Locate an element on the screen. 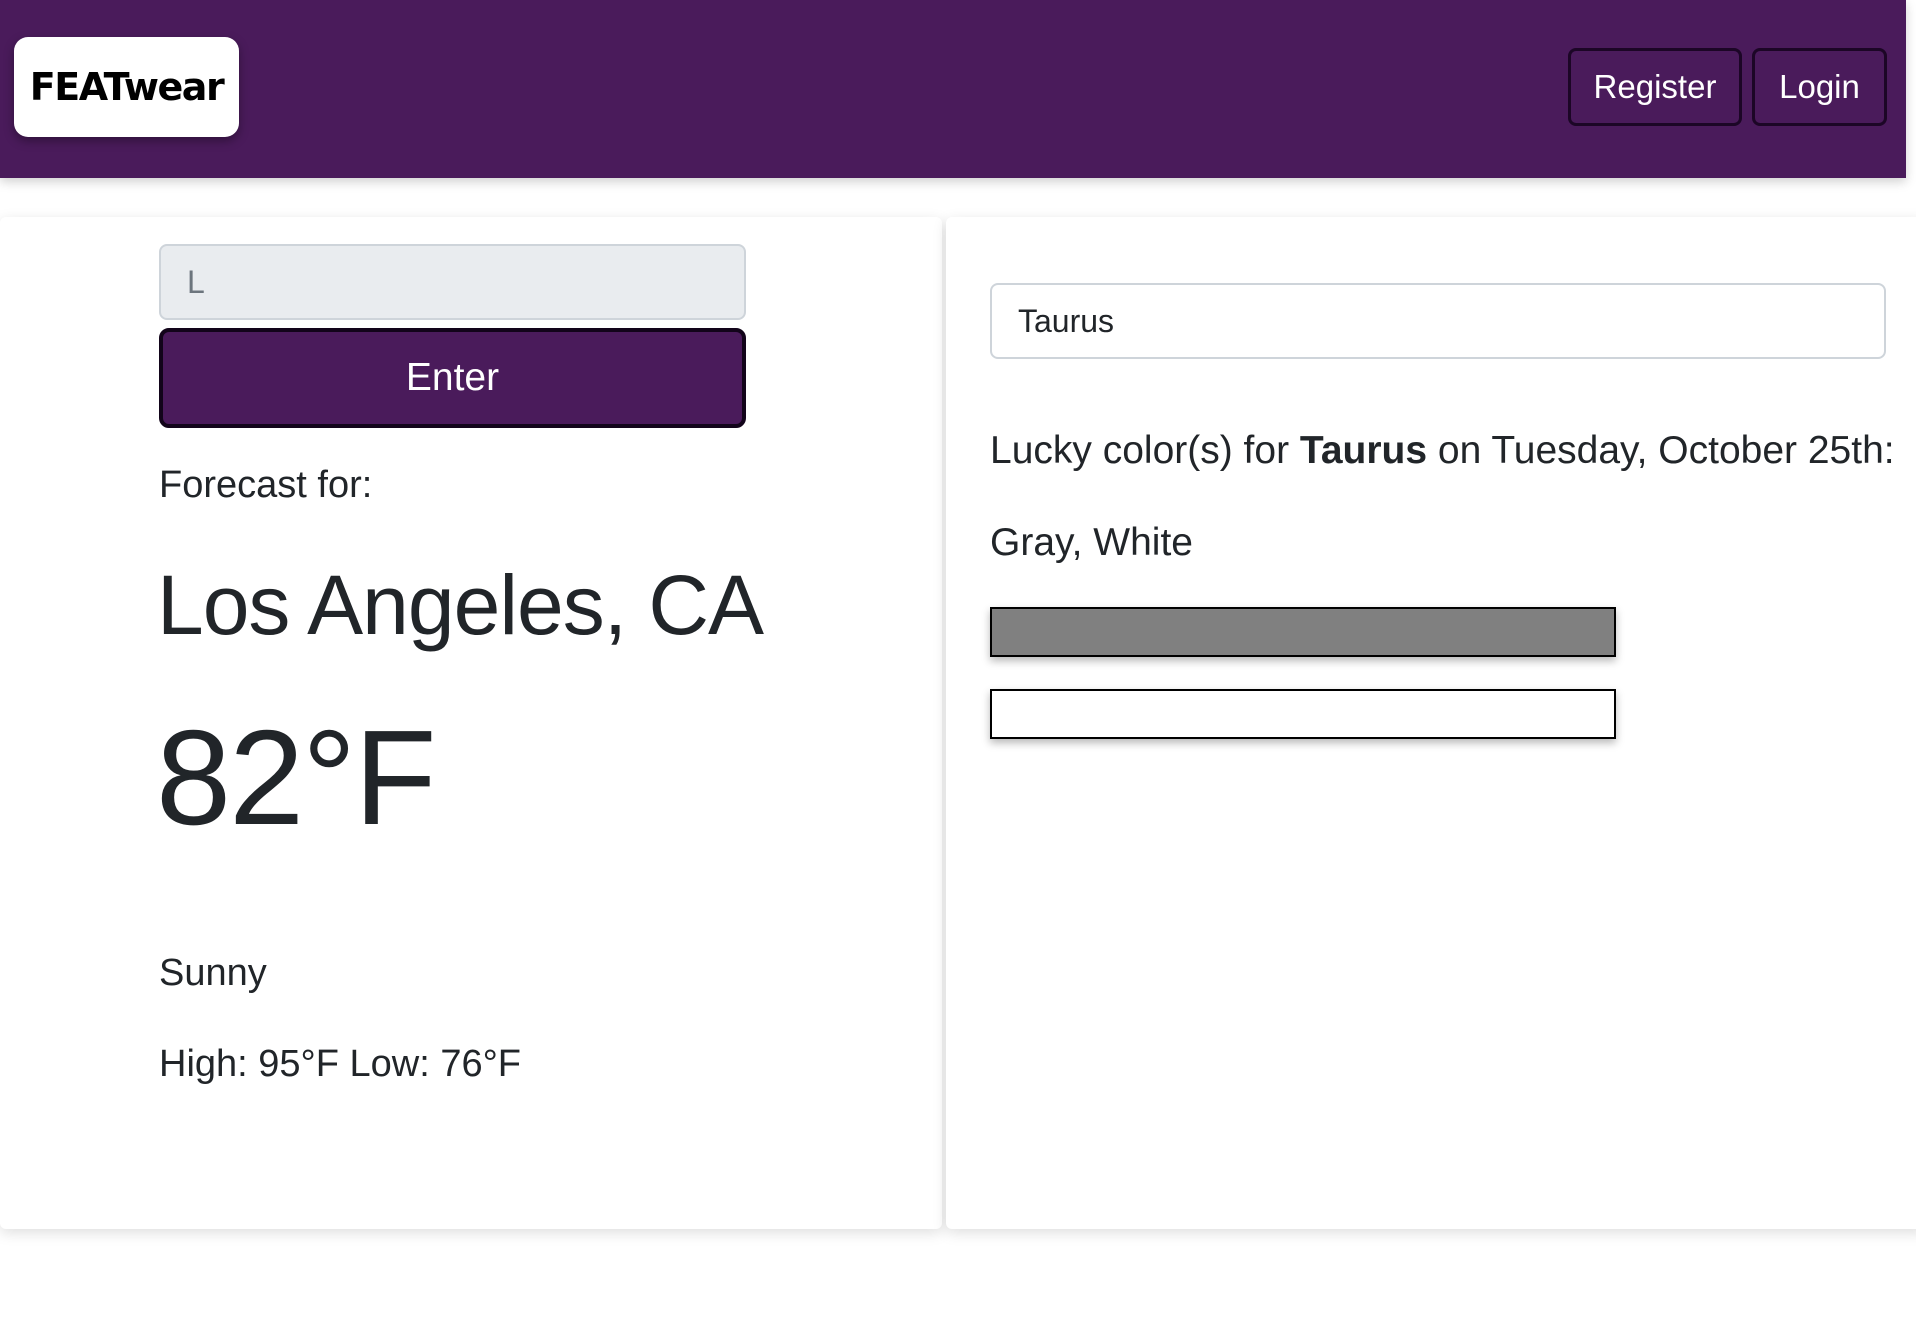  lucky-prefix: Lucky color(s) for is located at coordinates (1145, 450).